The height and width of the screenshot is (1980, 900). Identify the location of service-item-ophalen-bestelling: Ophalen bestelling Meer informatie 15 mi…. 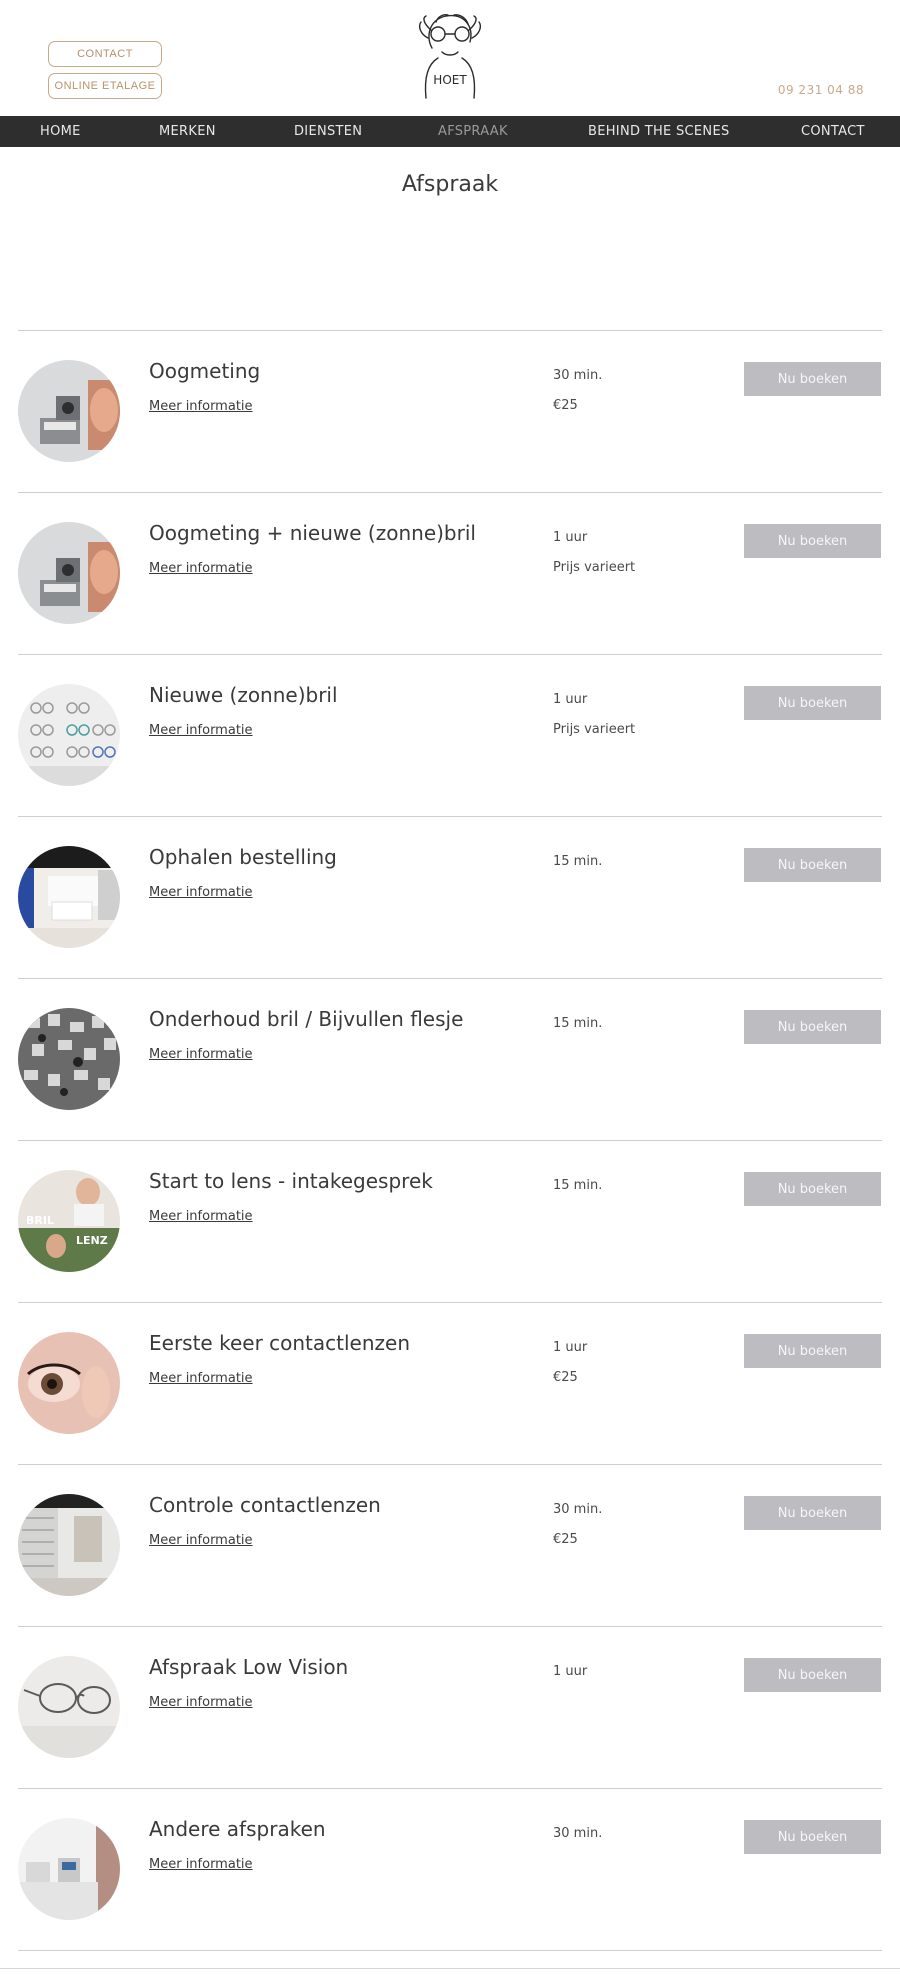
(450, 897).